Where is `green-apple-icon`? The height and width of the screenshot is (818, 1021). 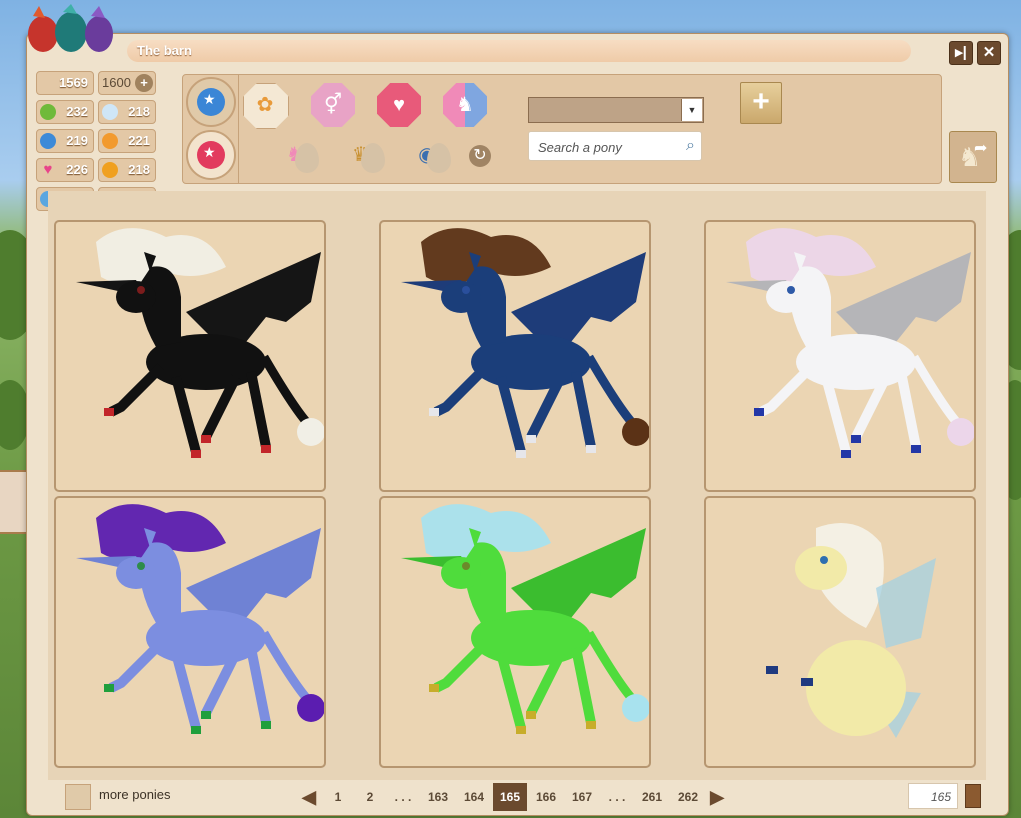 green-apple-icon is located at coordinates (48, 112).